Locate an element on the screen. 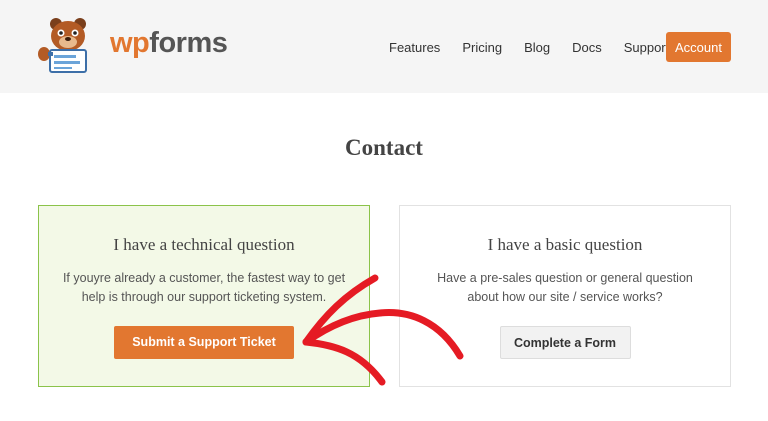 This screenshot has width=768, height=421. main-nav: Features Pricing Blog Docs Support is located at coordinates (540, 47).